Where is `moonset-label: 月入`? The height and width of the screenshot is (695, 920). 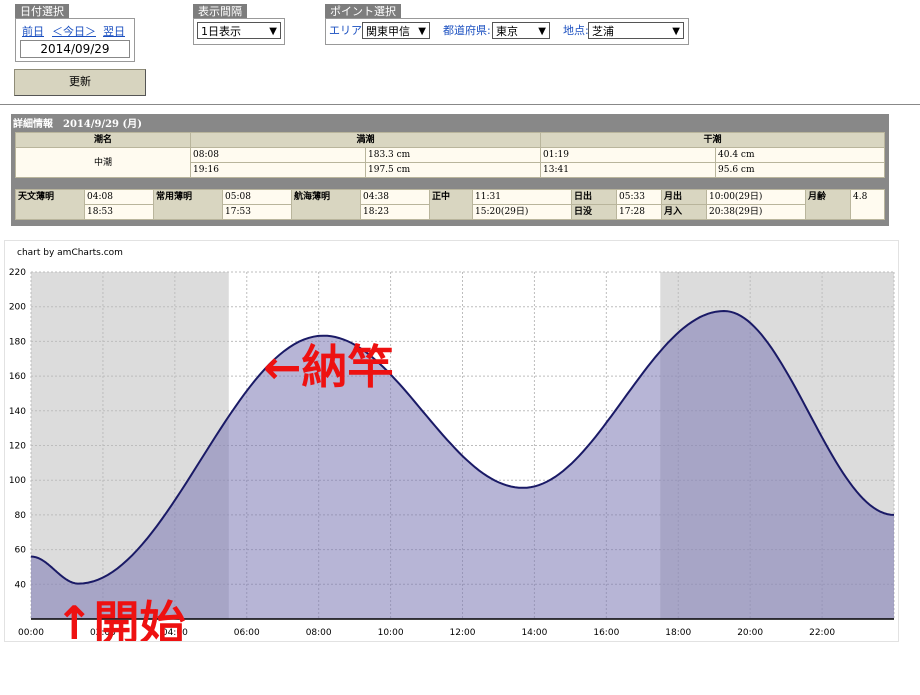 moonset-label: 月入 is located at coordinates (684, 212).